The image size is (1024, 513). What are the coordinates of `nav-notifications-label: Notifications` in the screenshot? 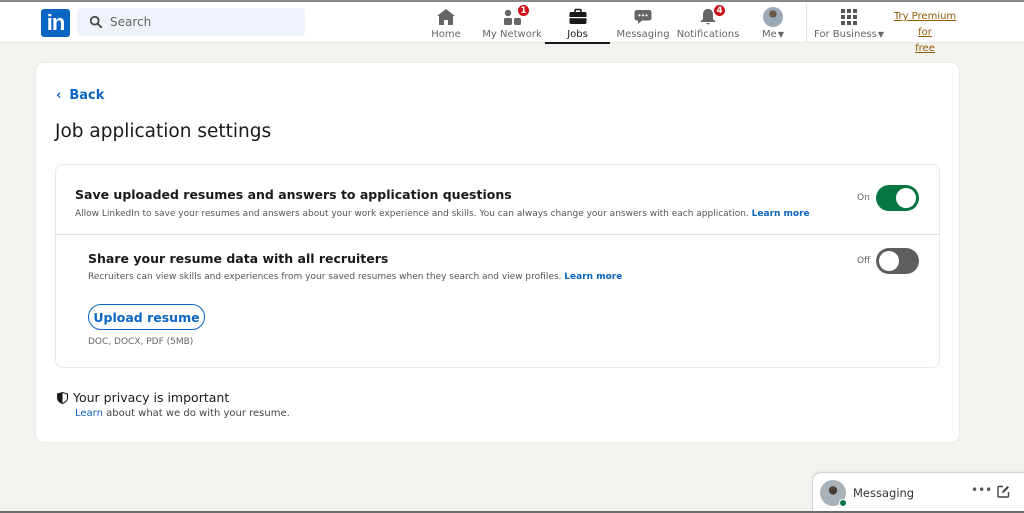 It's located at (708, 34).